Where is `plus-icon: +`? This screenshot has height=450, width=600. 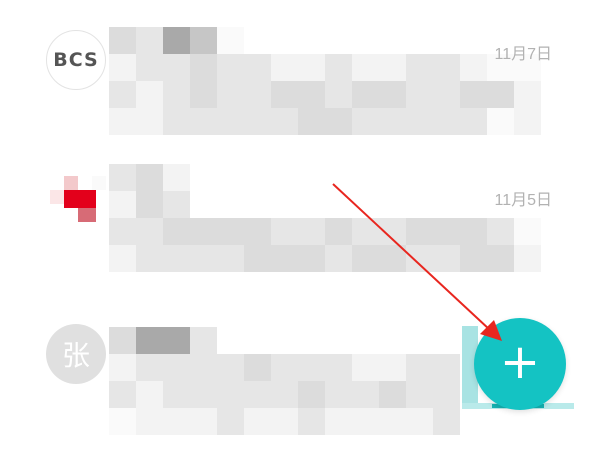
plus-icon: + is located at coordinates (520, 362).